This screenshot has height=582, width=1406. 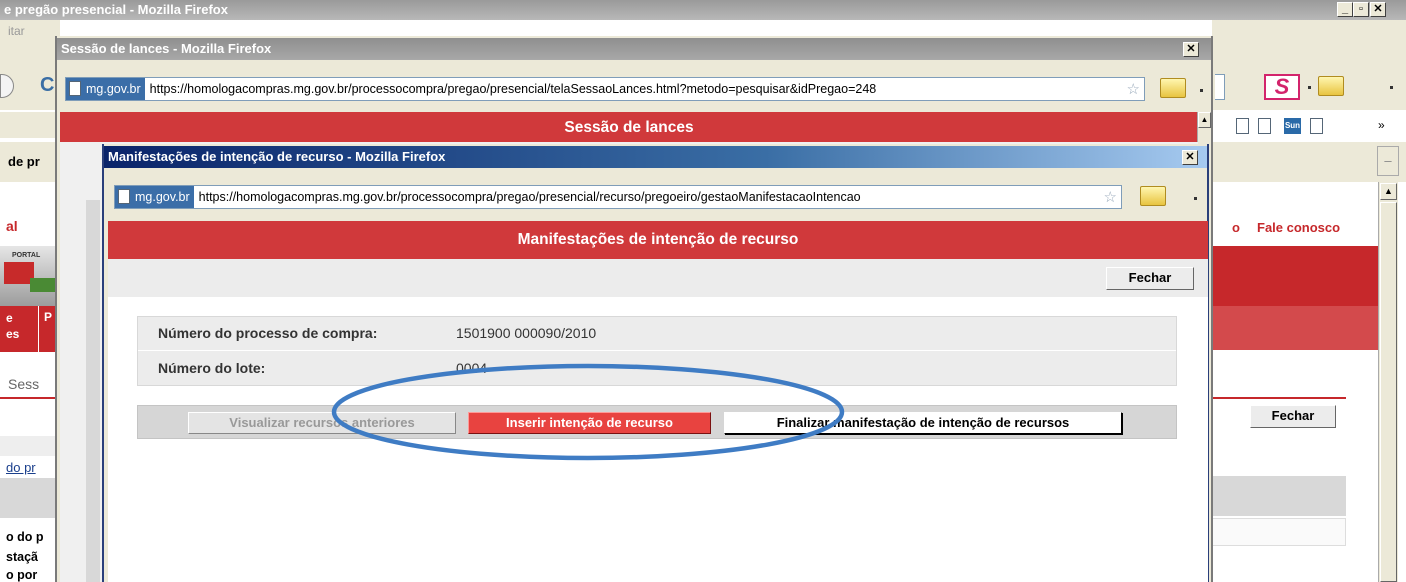 I want to click on front-header: Manifestações de intenção de recurso, so click(x=658, y=240).